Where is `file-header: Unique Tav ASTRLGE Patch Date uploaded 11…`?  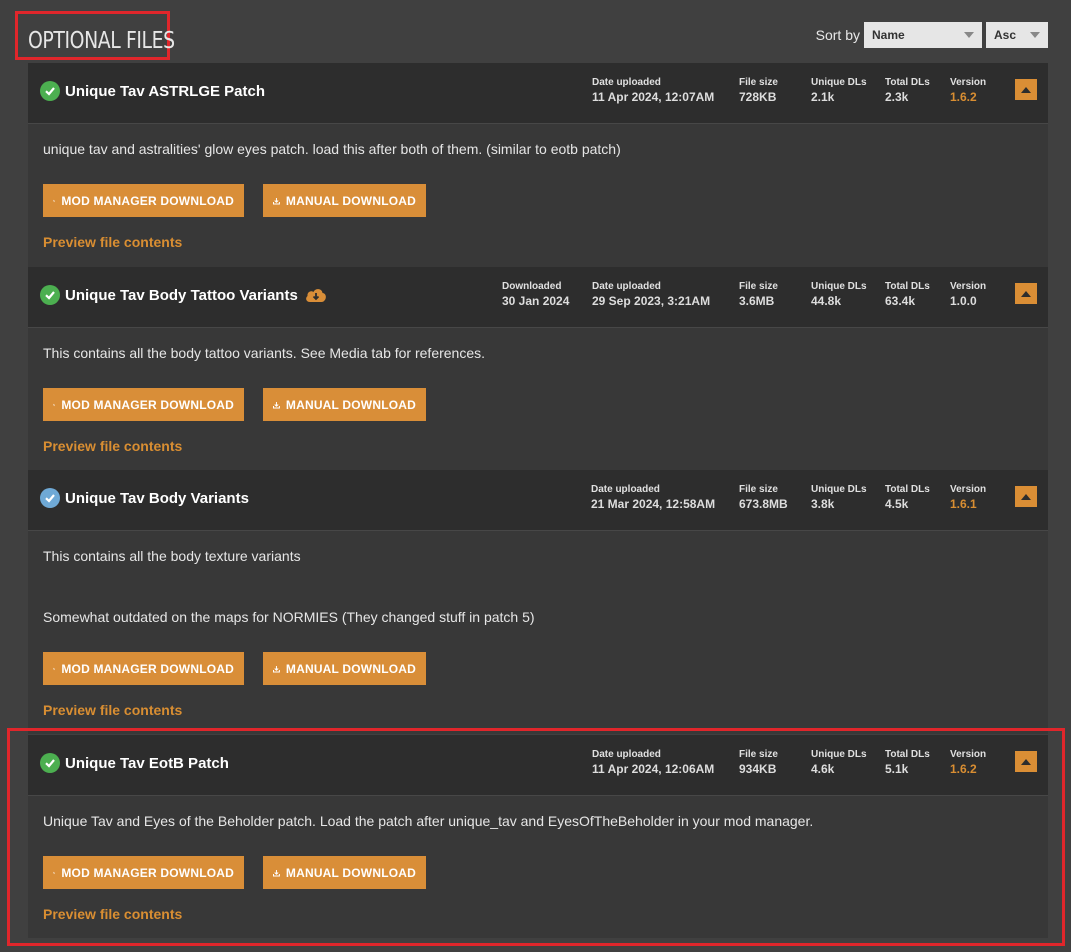
file-header: Unique Tav ASTRLGE Patch Date uploaded 11… is located at coordinates (538, 93).